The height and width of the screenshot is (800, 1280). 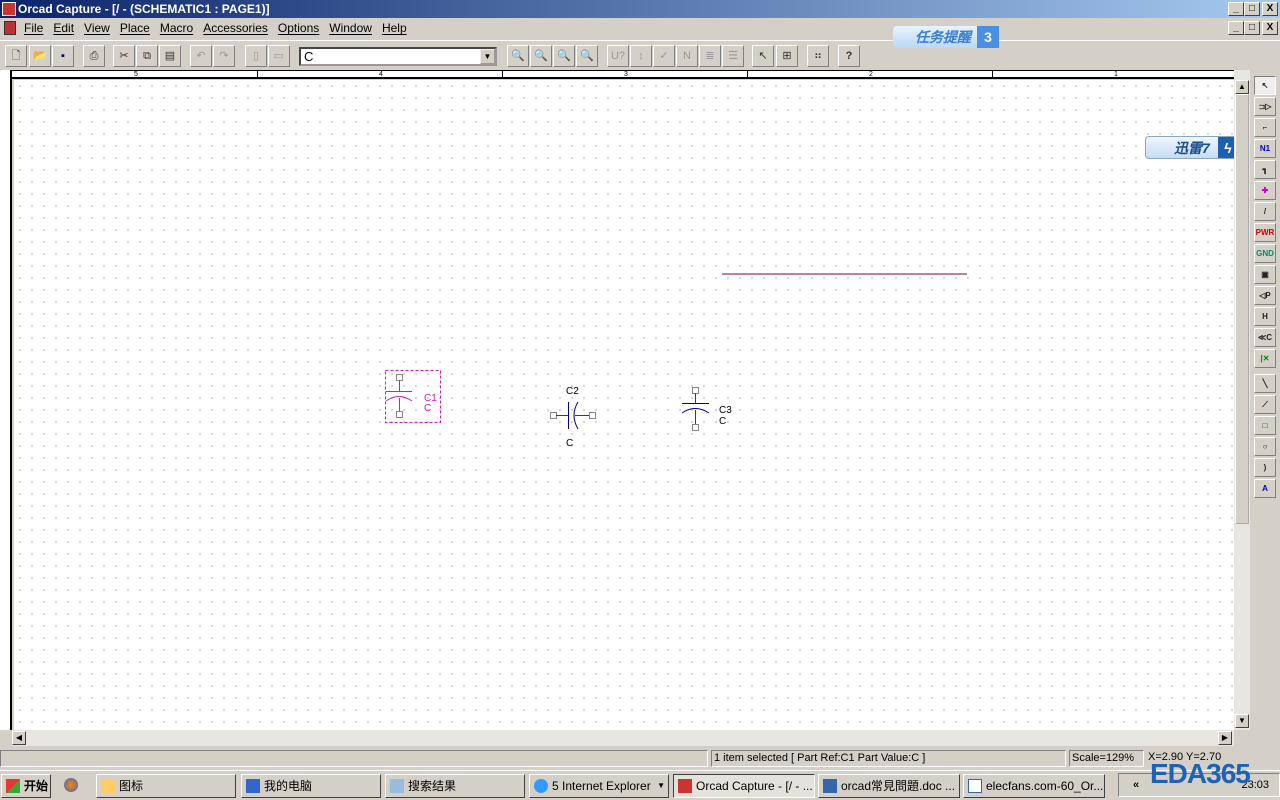 What do you see at coordinates (10, 28) in the screenshot?
I see `document-icon` at bounding box center [10, 28].